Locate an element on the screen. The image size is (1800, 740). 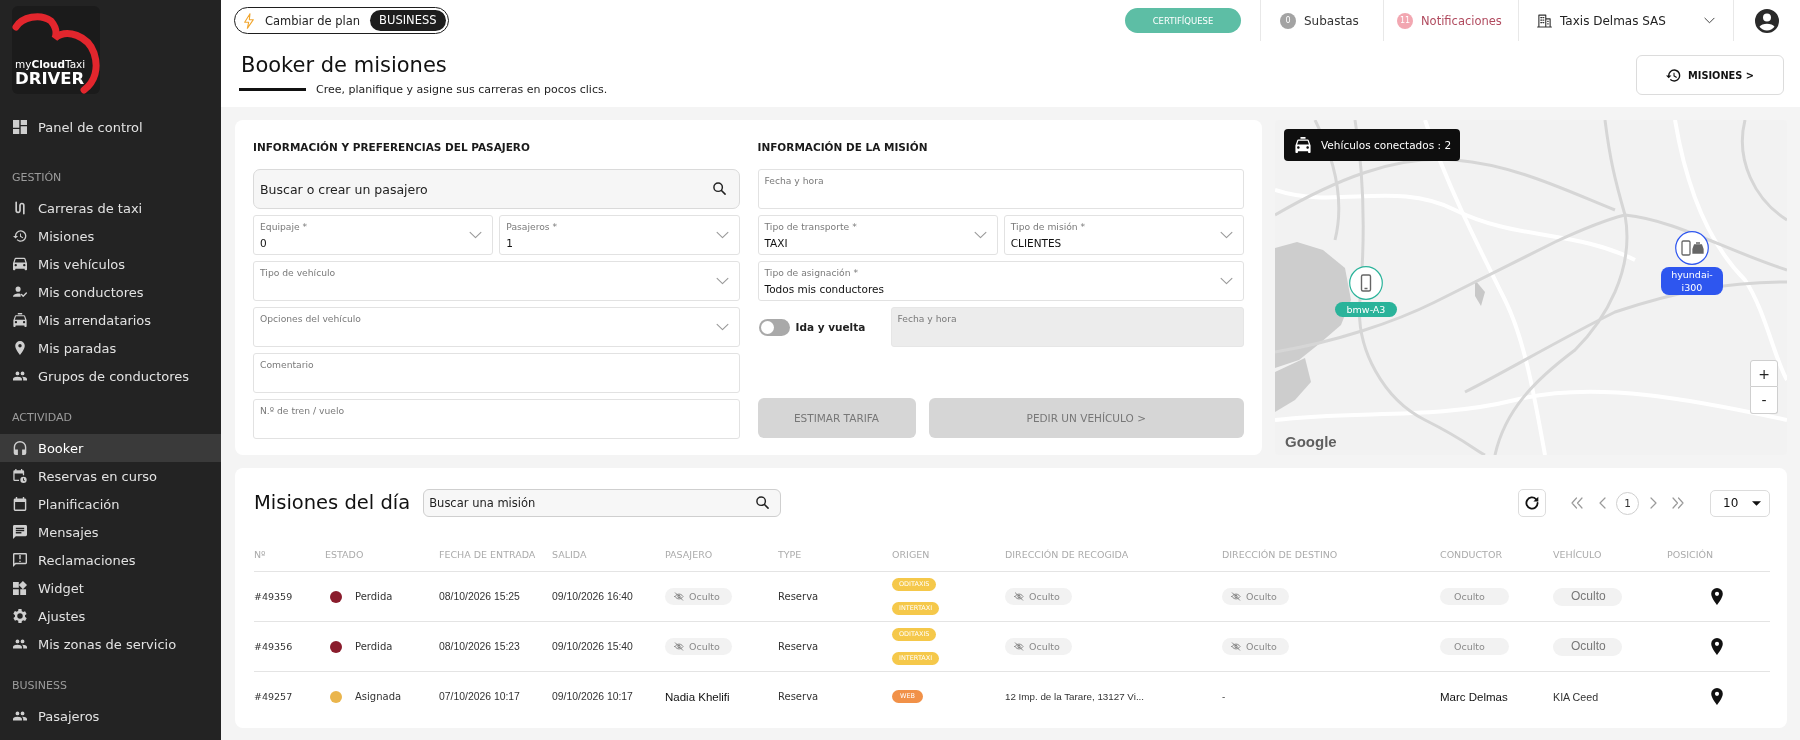
field-label: Comentario is located at coordinates (287, 365).